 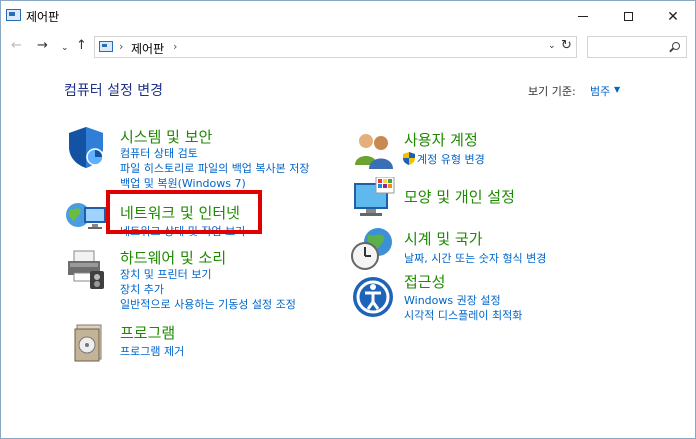 I want to click on link-optimize-visual-display: 시각적 디스플레이 최적화, so click(x=463, y=315).